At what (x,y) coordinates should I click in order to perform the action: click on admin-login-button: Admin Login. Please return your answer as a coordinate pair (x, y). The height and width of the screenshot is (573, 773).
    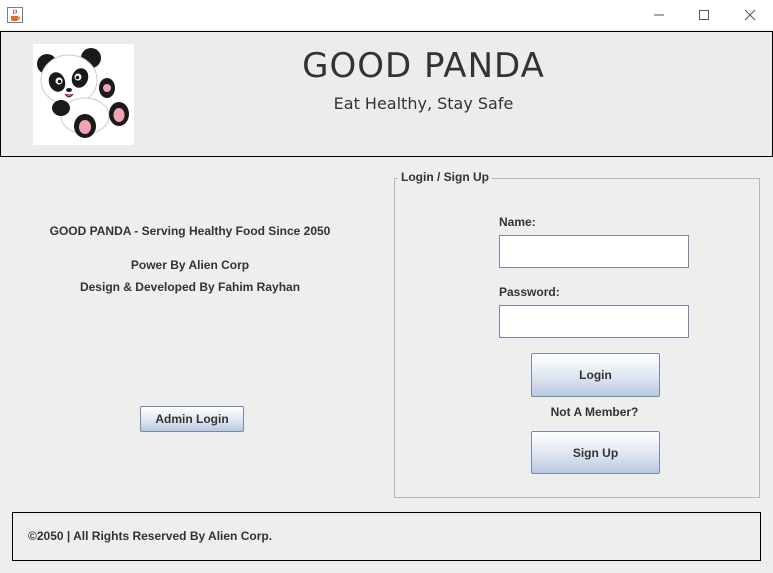
    Looking at the image, I should click on (192, 419).